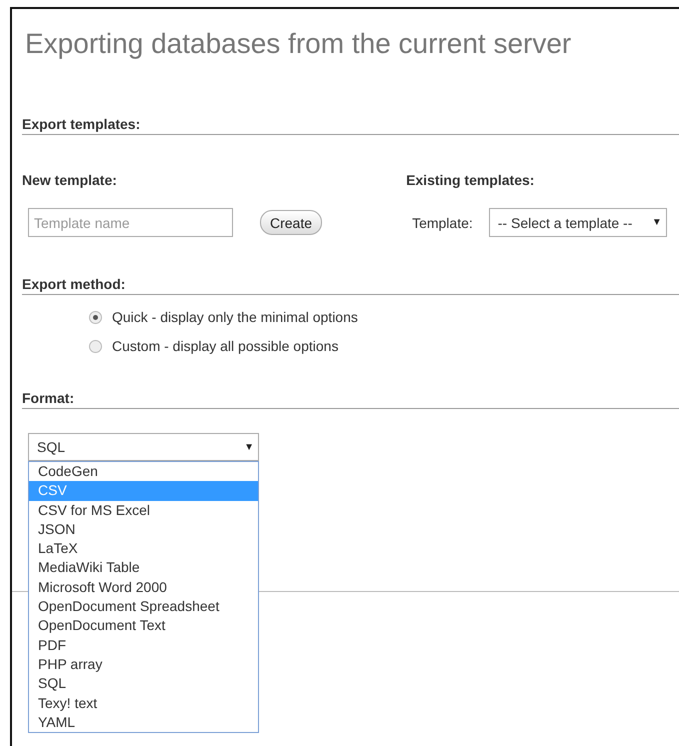 The image size is (679, 746). Describe the element at coordinates (70, 180) in the screenshot. I see `subsection-heading: New template:` at that location.